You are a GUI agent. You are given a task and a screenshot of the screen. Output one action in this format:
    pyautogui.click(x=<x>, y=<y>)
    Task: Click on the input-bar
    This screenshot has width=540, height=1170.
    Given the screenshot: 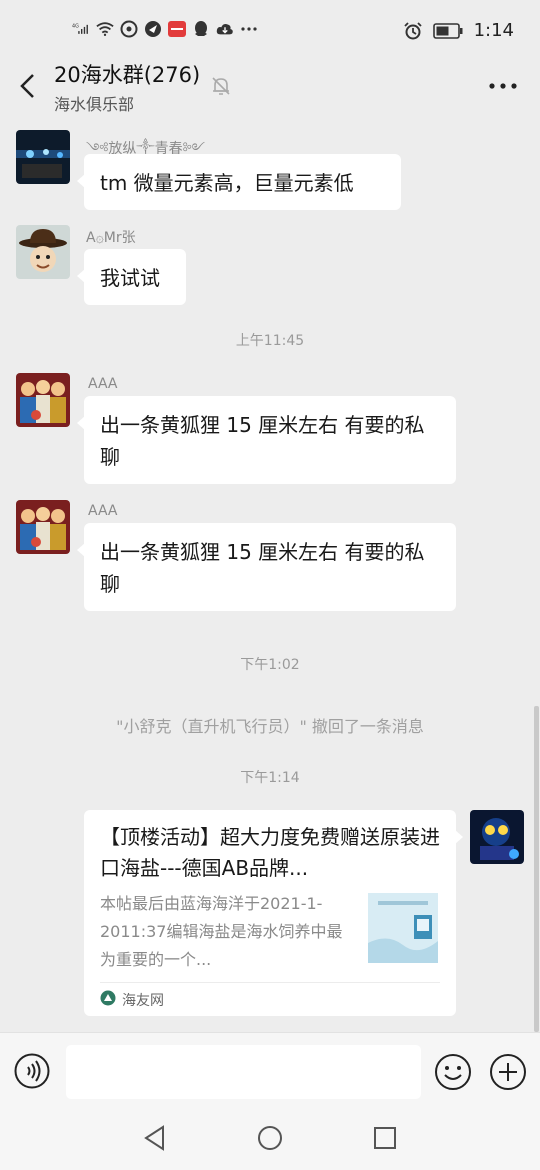 What is the action you would take?
    pyautogui.click(x=270, y=1072)
    